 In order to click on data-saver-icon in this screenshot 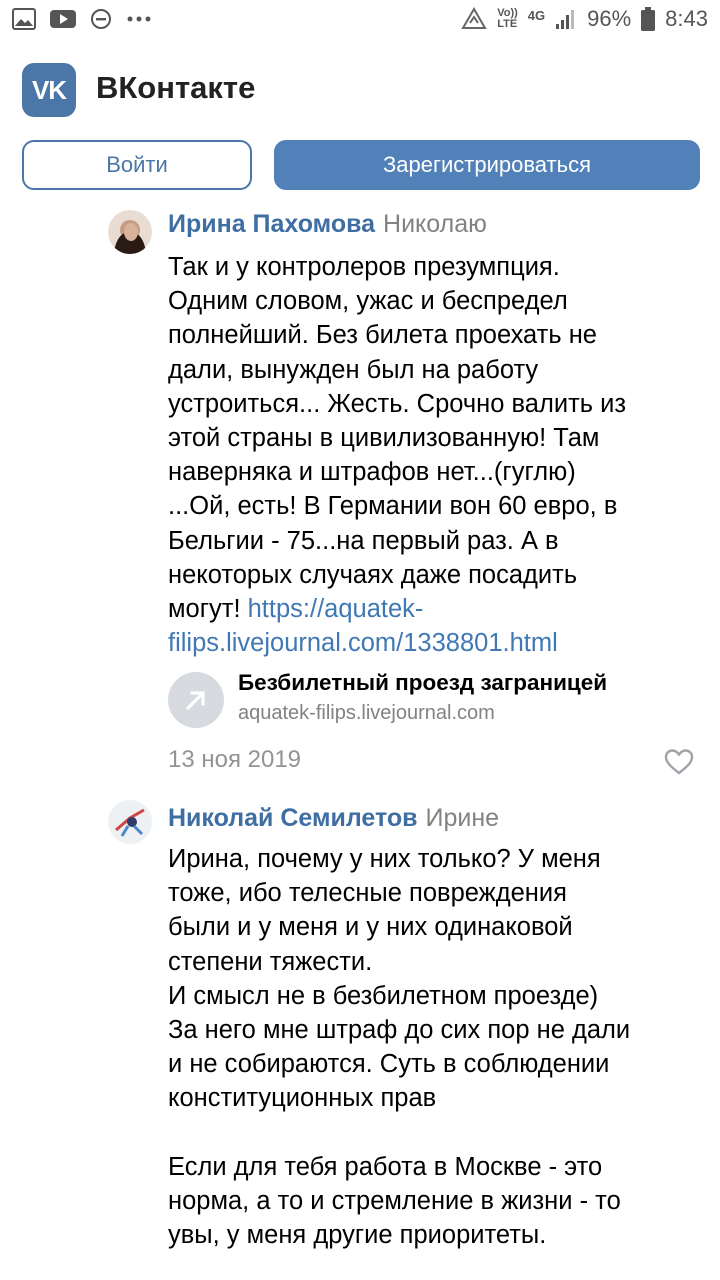, I will do `click(474, 18)`.